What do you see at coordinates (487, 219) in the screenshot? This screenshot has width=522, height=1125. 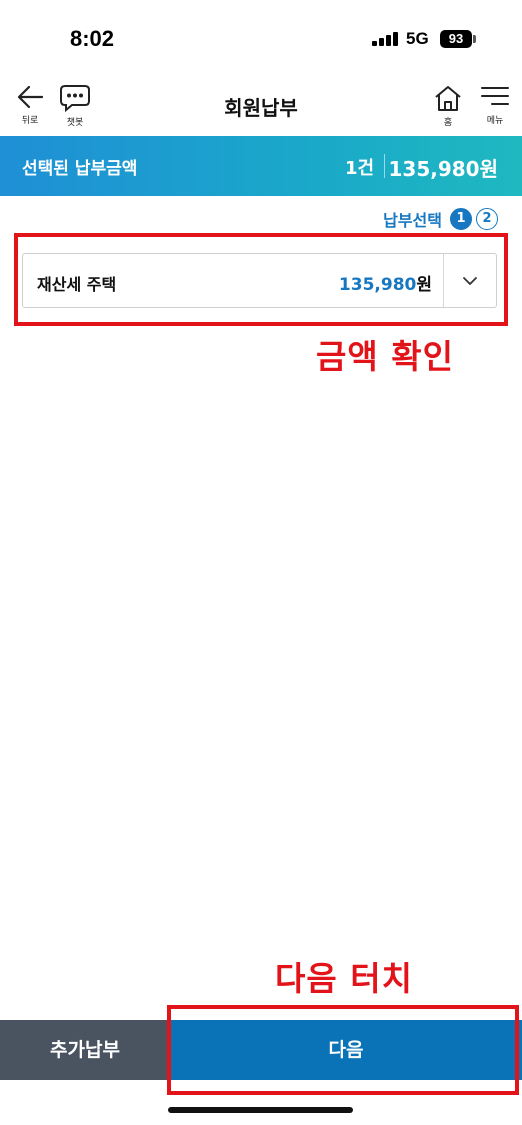 I see `step-2: 2` at bounding box center [487, 219].